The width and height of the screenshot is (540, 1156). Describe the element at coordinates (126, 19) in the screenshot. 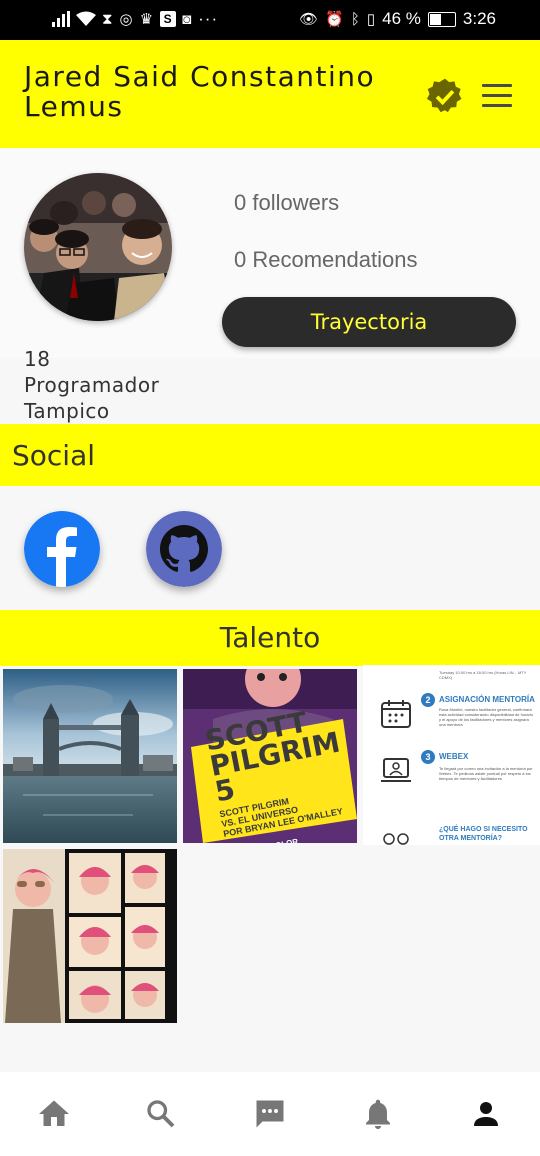

I see `whatsapp-icon: ◎` at that location.